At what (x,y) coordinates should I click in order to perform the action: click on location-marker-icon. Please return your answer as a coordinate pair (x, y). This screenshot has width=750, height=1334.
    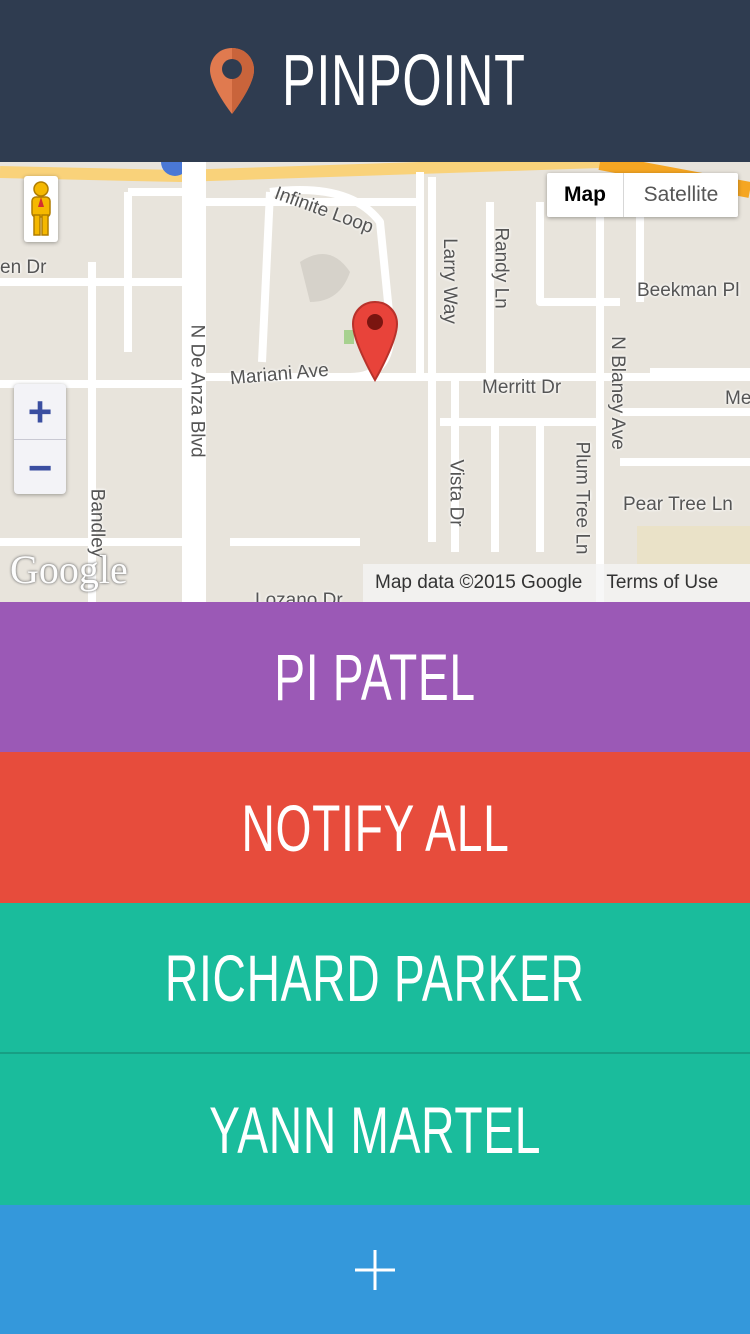
    Looking at the image, I should click on (375, 341).